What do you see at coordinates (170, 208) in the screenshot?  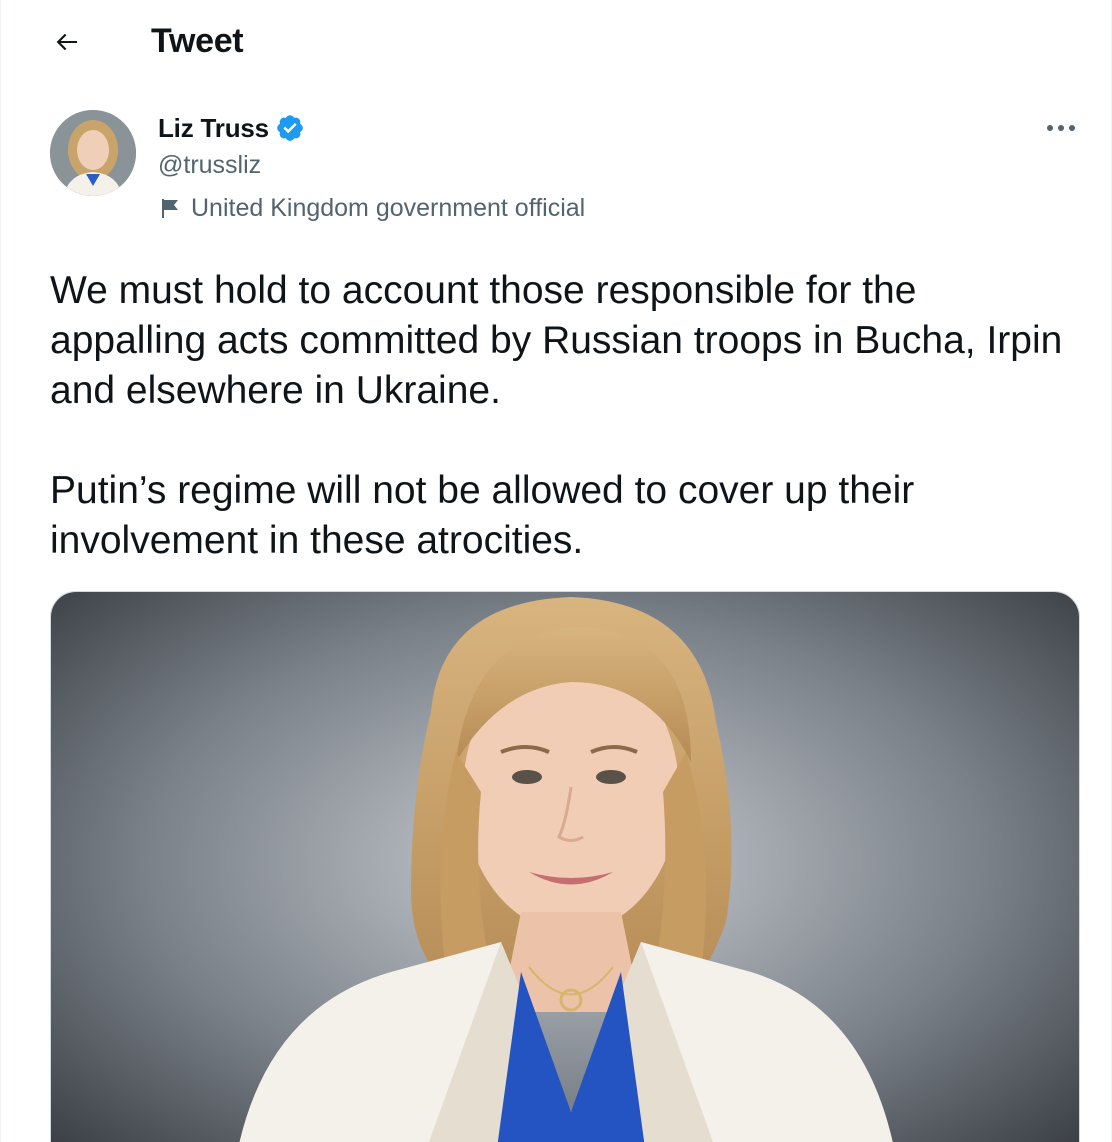 I see `flag-icon` at bounding box center [170, 208].